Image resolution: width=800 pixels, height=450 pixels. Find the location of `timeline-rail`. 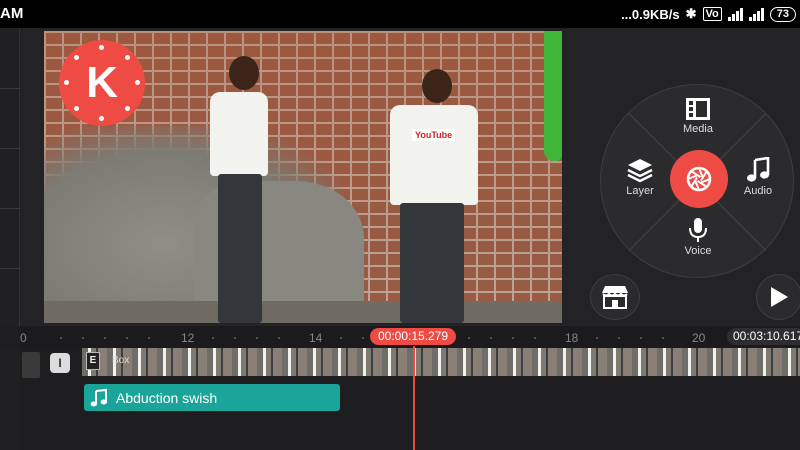

timeline-rail is located at coordinates (10, 399).